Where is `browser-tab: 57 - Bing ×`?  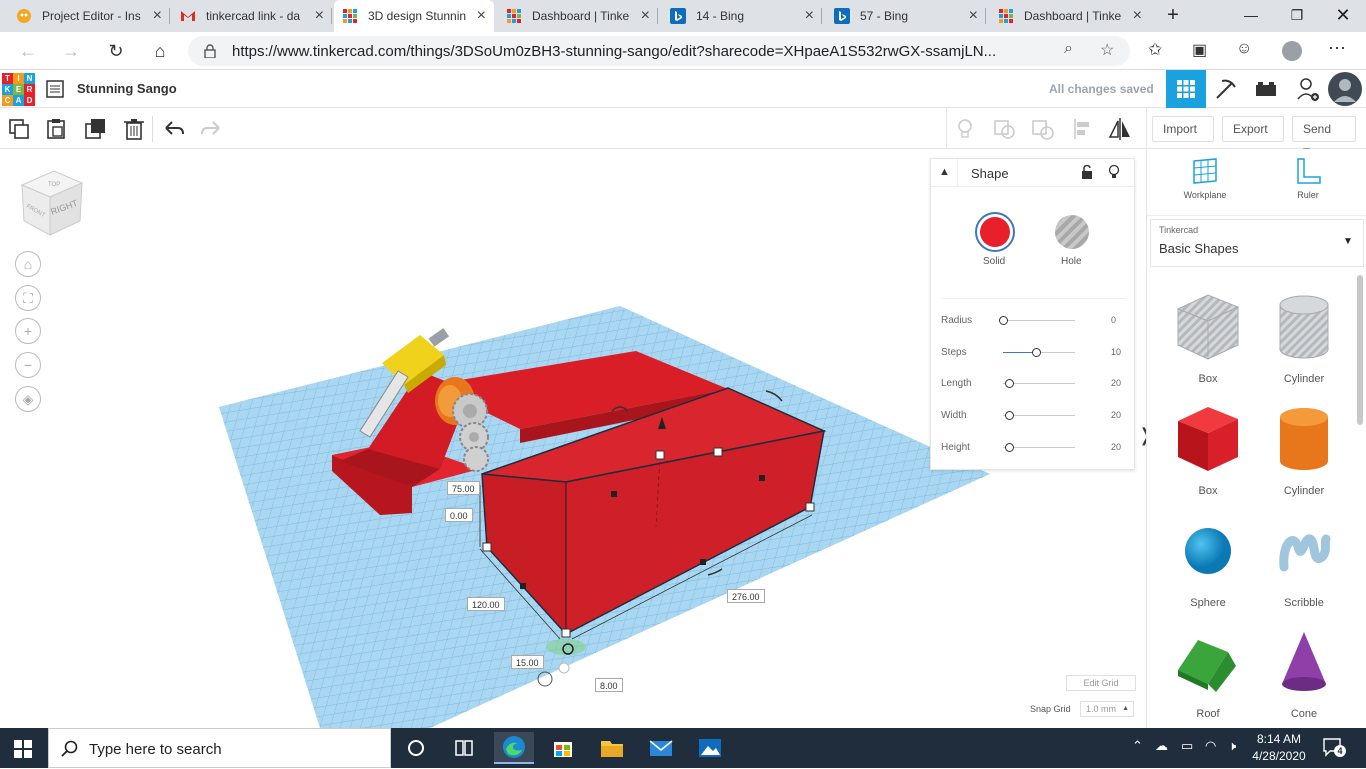 browser-tab: 57 - Bing × is located at coordinates (906, 16).